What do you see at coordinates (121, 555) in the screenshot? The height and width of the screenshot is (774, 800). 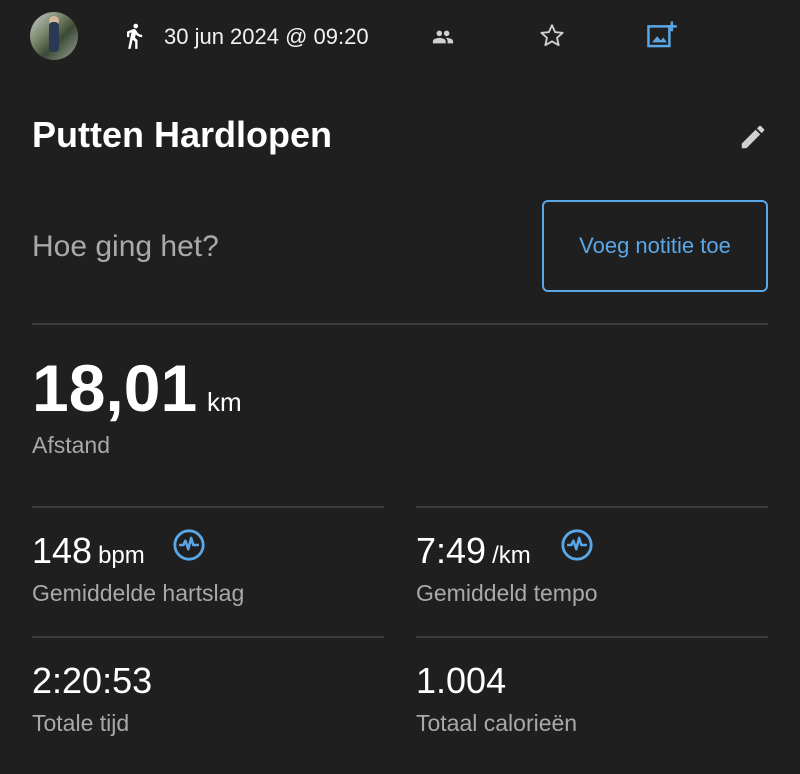 I see `stat-unit: bpm` at bounding box center [121, 555].